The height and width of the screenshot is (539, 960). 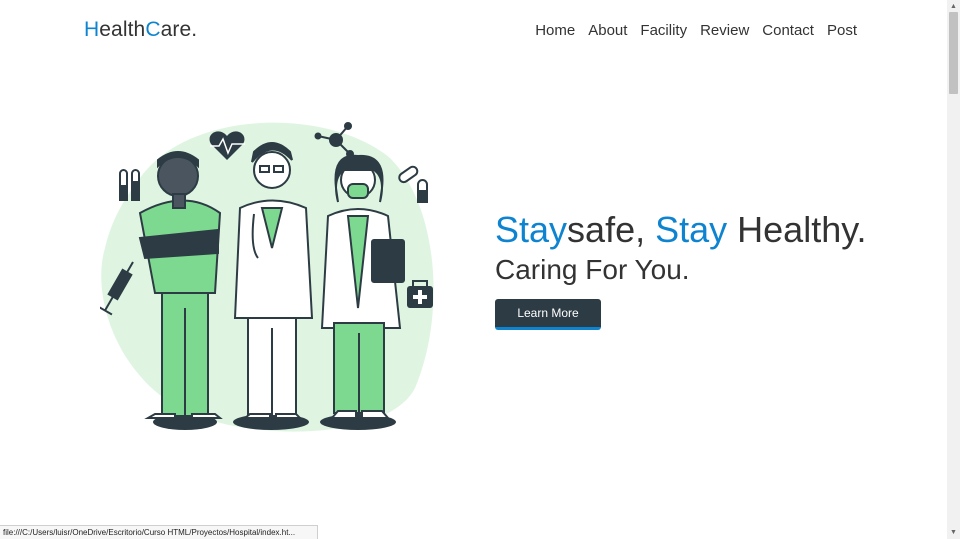 I want to click on headline-healthy: Healthy., so click(x=797, y=229).